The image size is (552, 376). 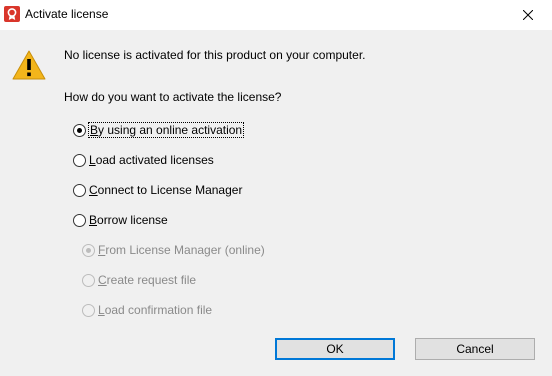 I want to click on radio-borrow-from-license-manager: From License Manager (online), so click(x=173, y=250).